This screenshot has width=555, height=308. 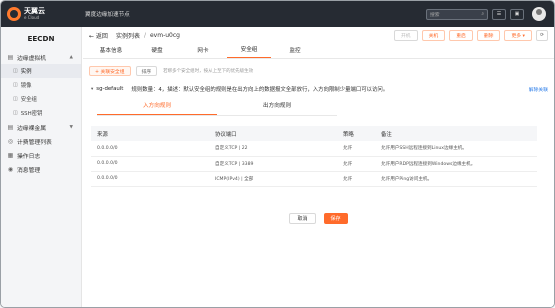 I want to click on log-icon: ▦, so click(x=10, y=155).